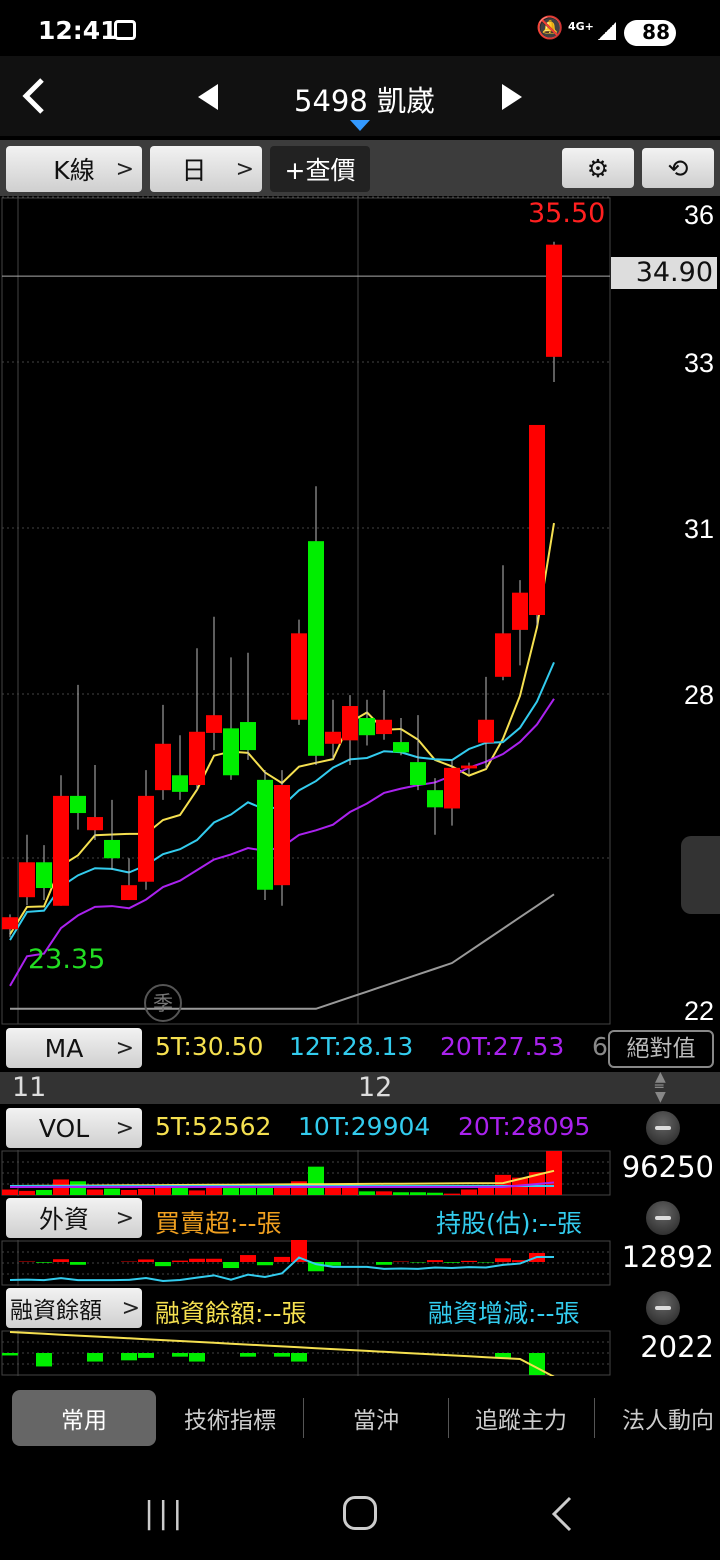  What do you see at coordinates (594, 1418) in the screenshot?
I see `divider` at bounding box center [594, 1418].